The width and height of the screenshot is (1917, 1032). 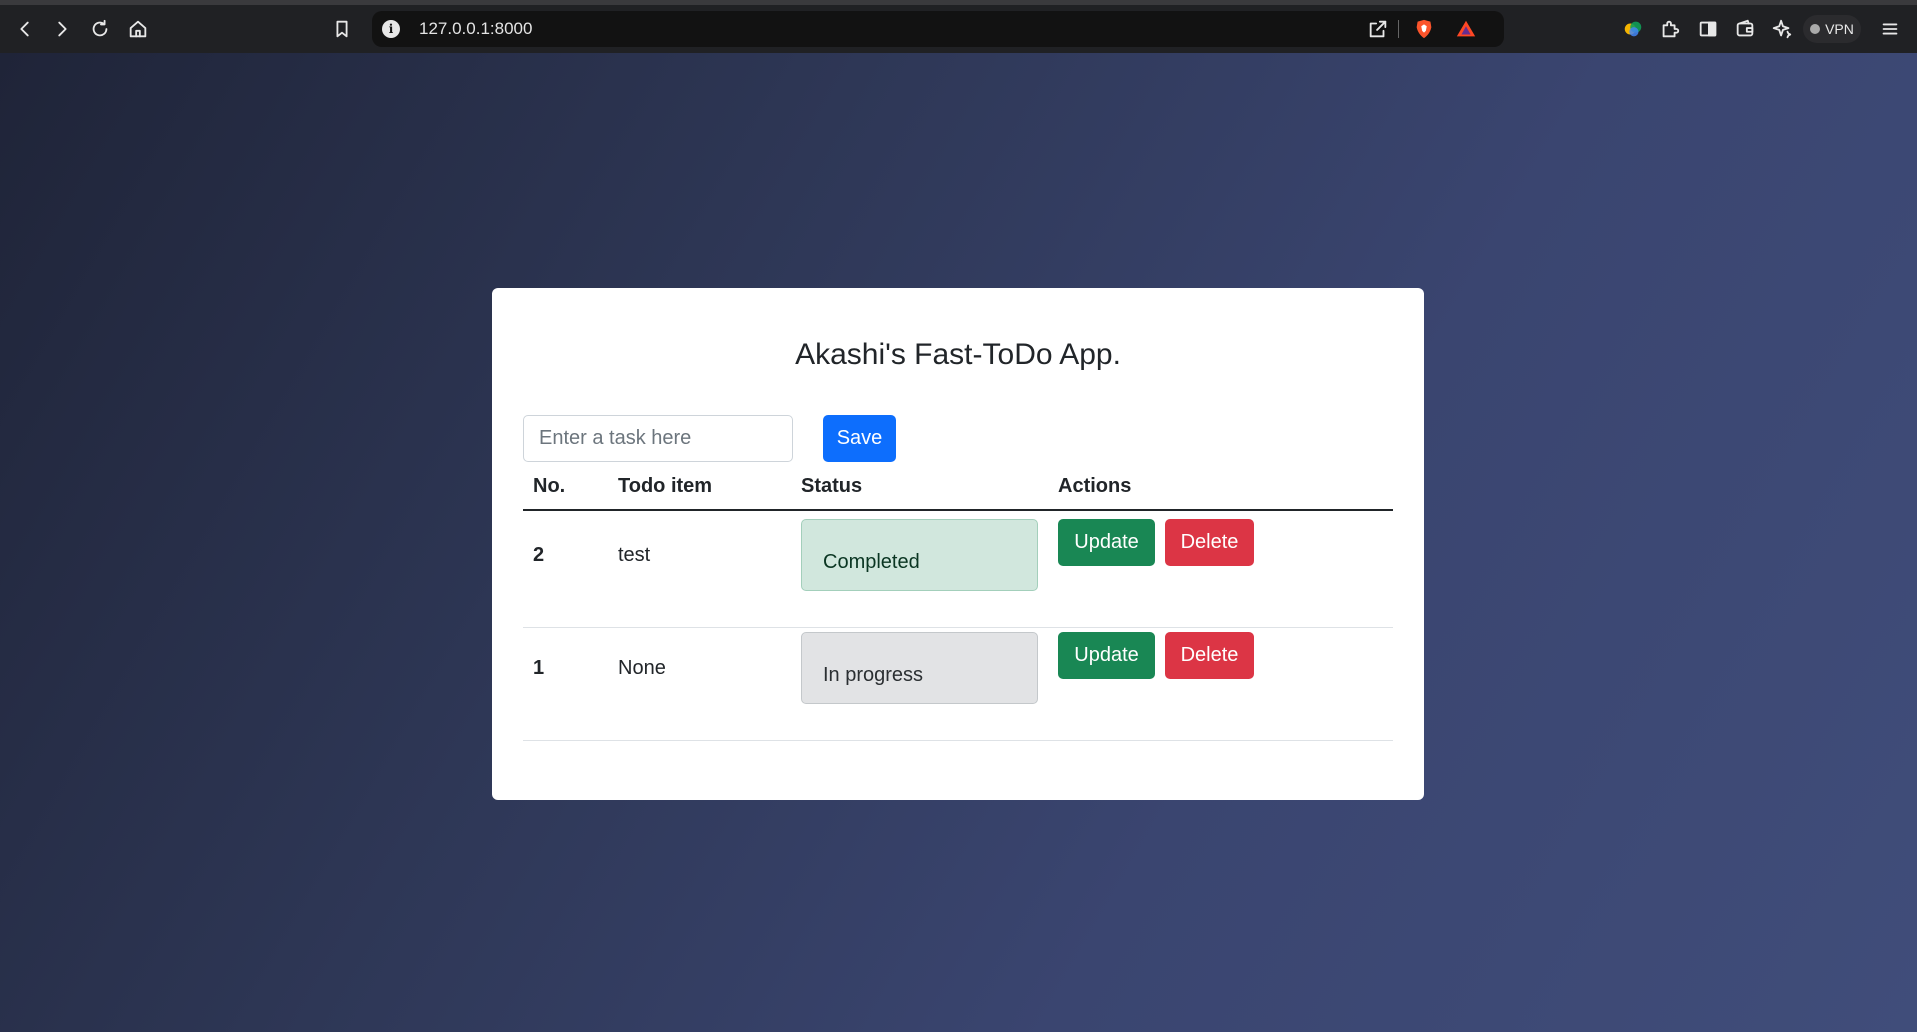 What do you see at coordinates (871, 561) in the screenshot?
I see `status-text: Completed` at bounding box center [871, 561].